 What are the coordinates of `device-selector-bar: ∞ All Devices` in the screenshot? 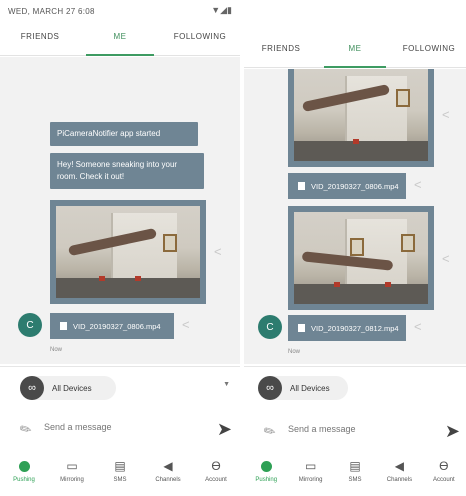 It's located at (355, 386).